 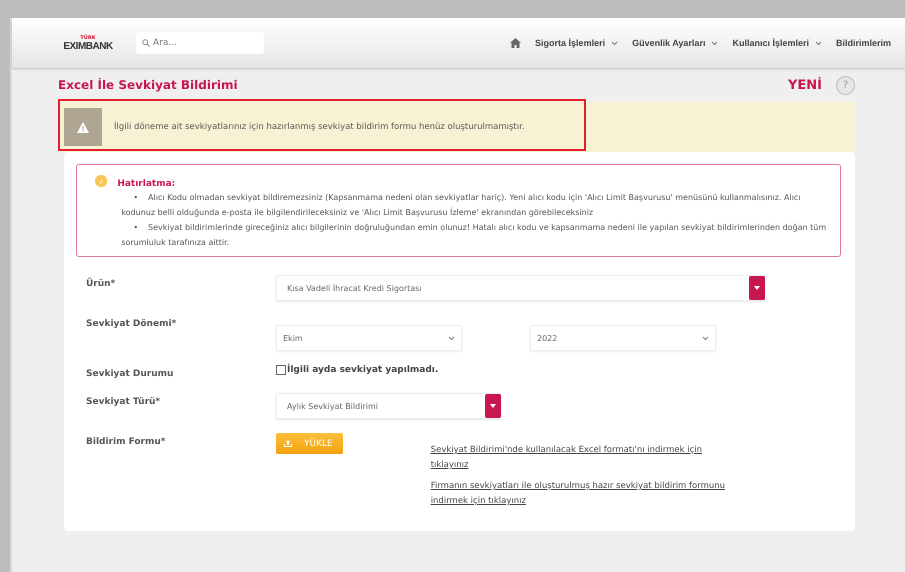 What do you see at coordinates (516, 43) in the screenshot?
I see `home-icon` at bounding box center [516, 43].